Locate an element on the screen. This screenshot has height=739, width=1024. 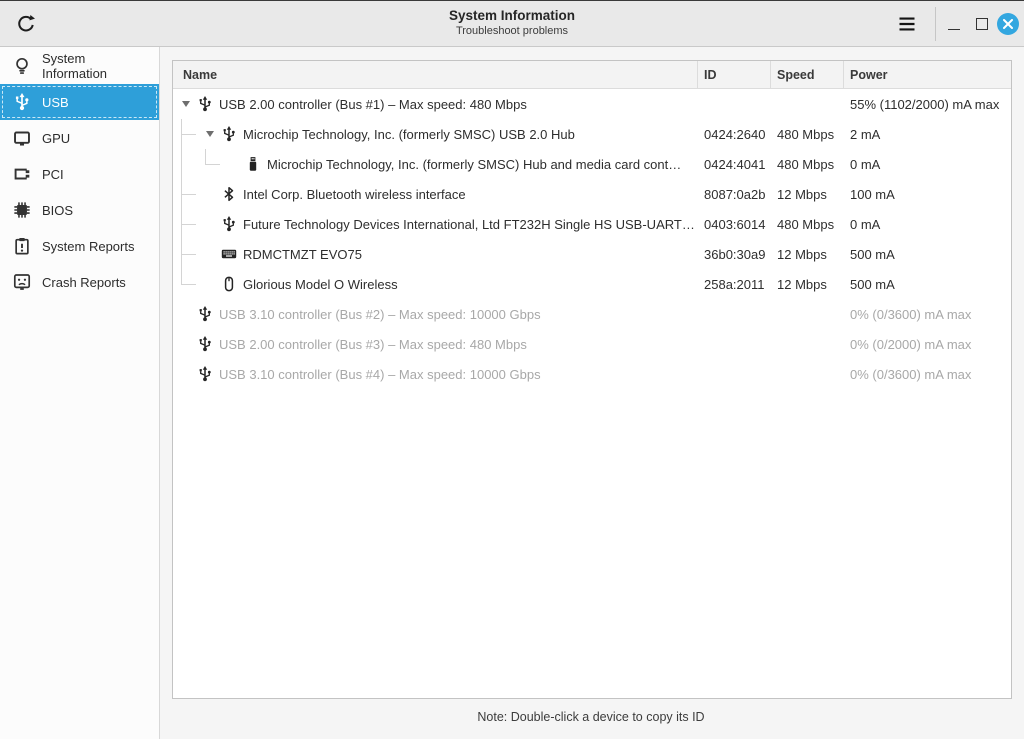
title-block: System Information Troubleshoot problems is located at coordinates (512, 22).